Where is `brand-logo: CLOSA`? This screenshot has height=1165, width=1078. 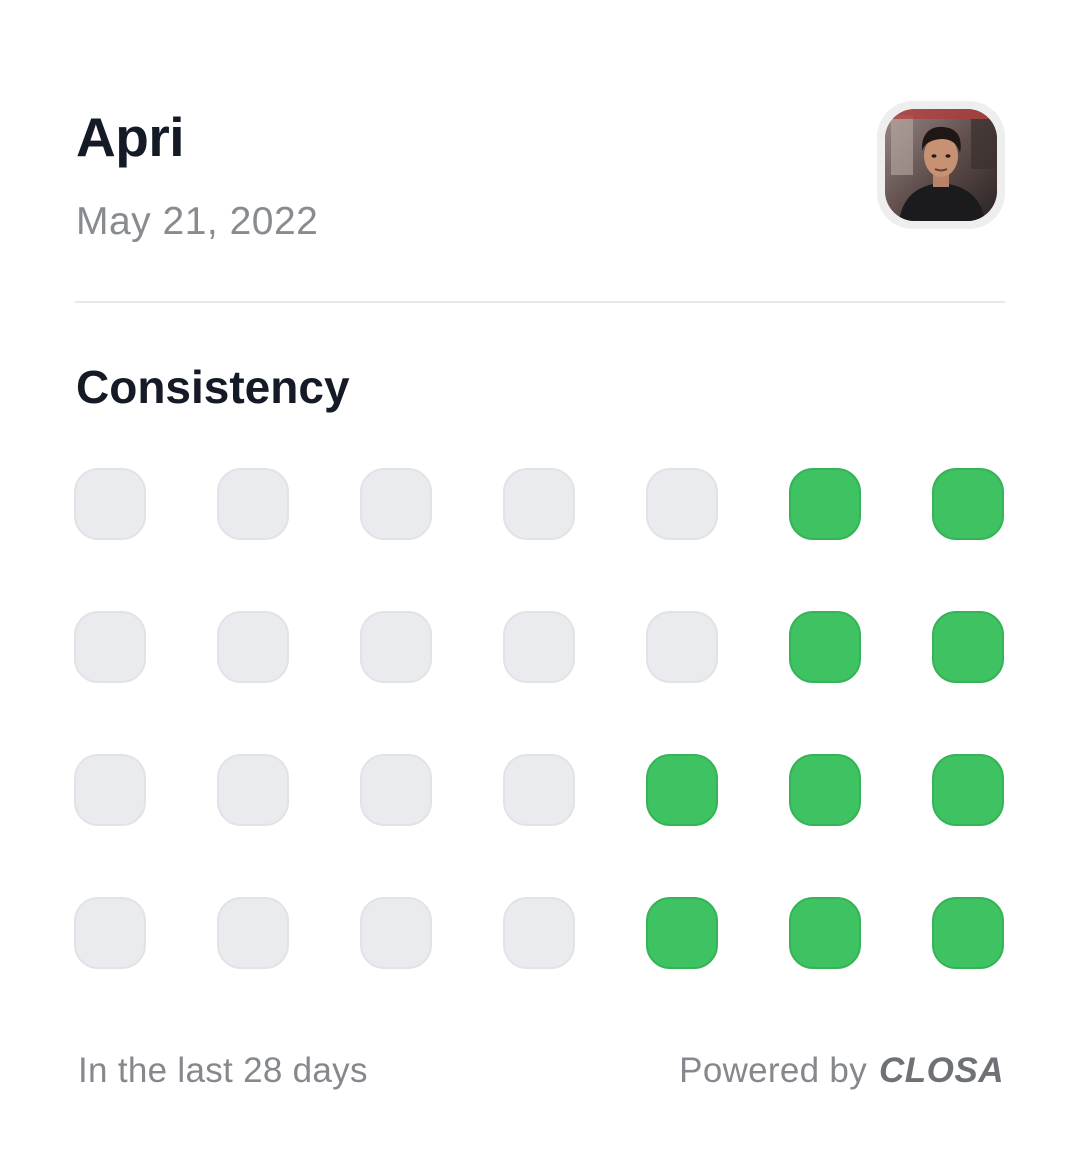 brand-logo: CLOSA is located at coordinates (941, 1070).